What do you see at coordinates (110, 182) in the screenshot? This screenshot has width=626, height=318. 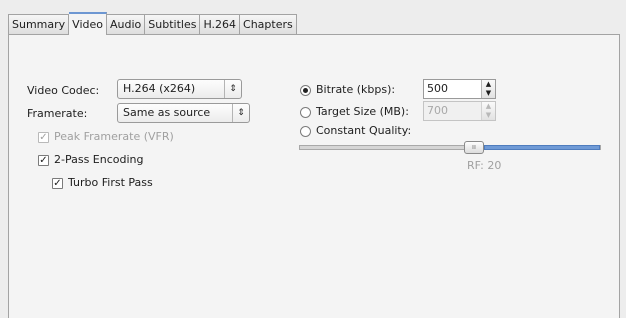 I see `turbo-first-pass-label: Turbo First Pass` at bounding box center [110, 182].